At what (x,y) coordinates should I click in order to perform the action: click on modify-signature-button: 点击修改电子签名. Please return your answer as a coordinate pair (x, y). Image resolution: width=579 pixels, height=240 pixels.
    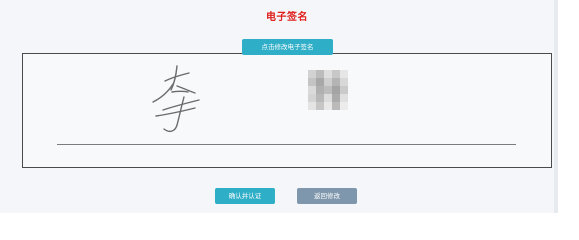
    Looking at the image, I should click on (287, 47).